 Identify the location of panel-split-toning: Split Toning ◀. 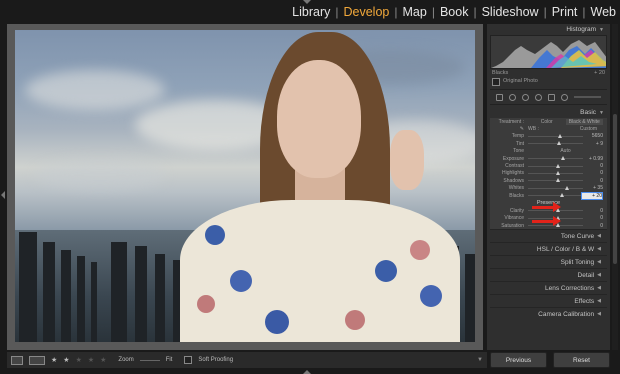
(548, 262).